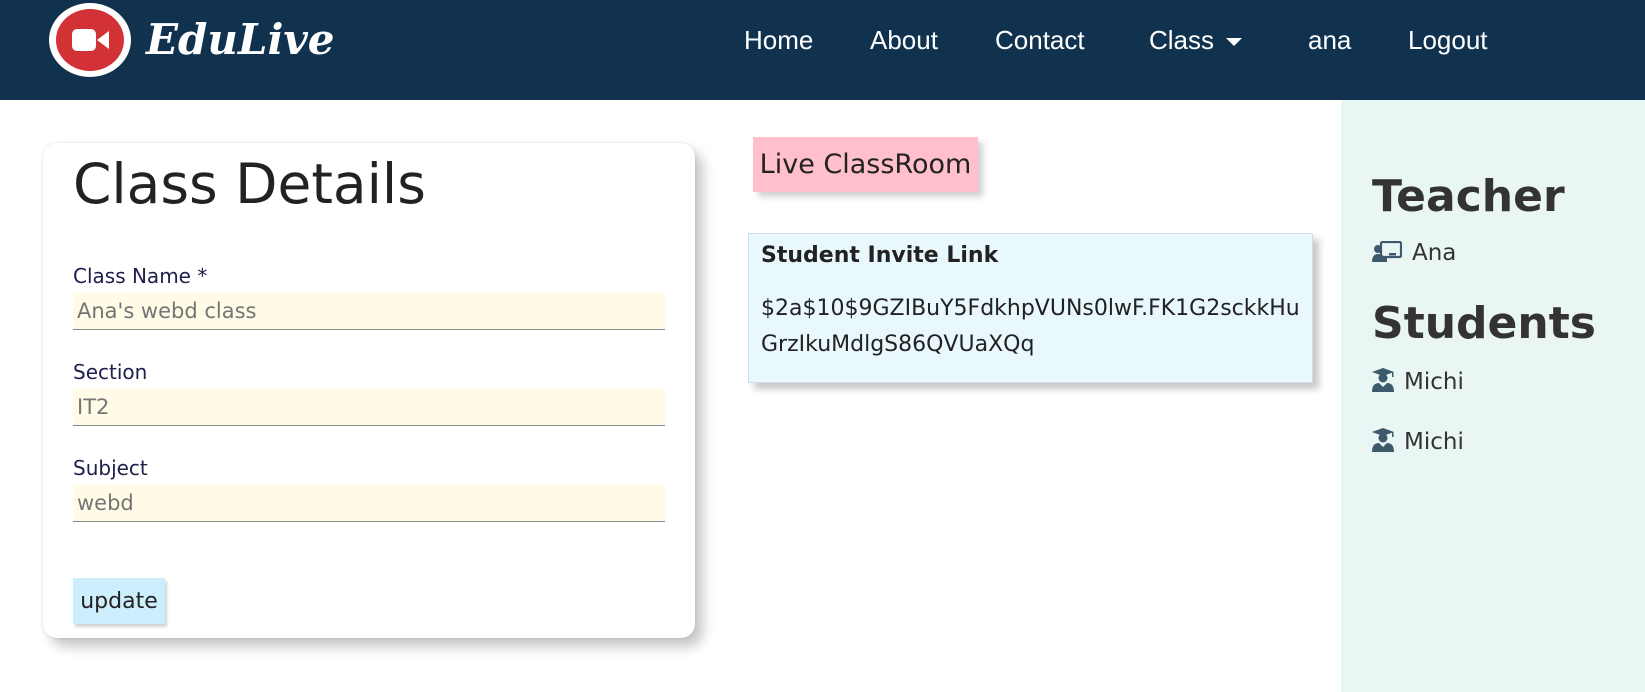 The image size is (1645, 692). I want to click on nav-class-dropdown: Class, so click(1196, 40).